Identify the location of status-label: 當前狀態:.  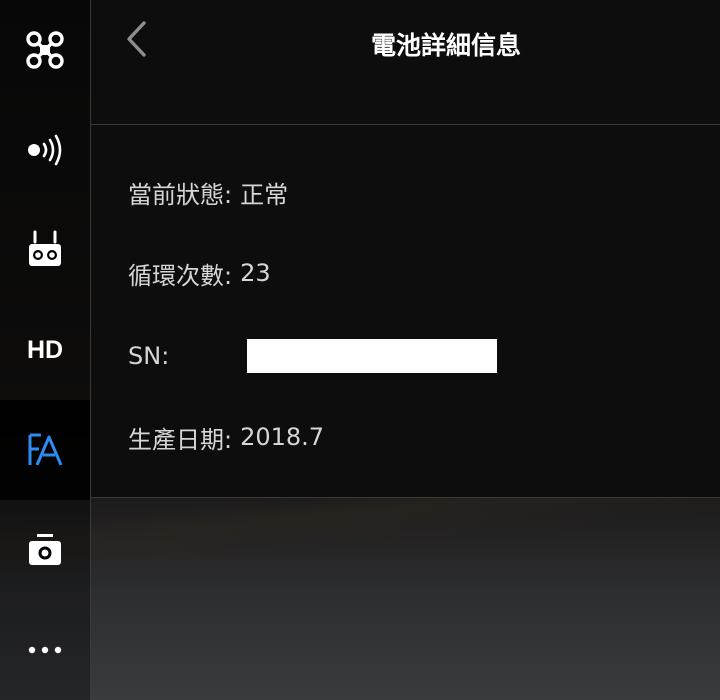
(180, 194).